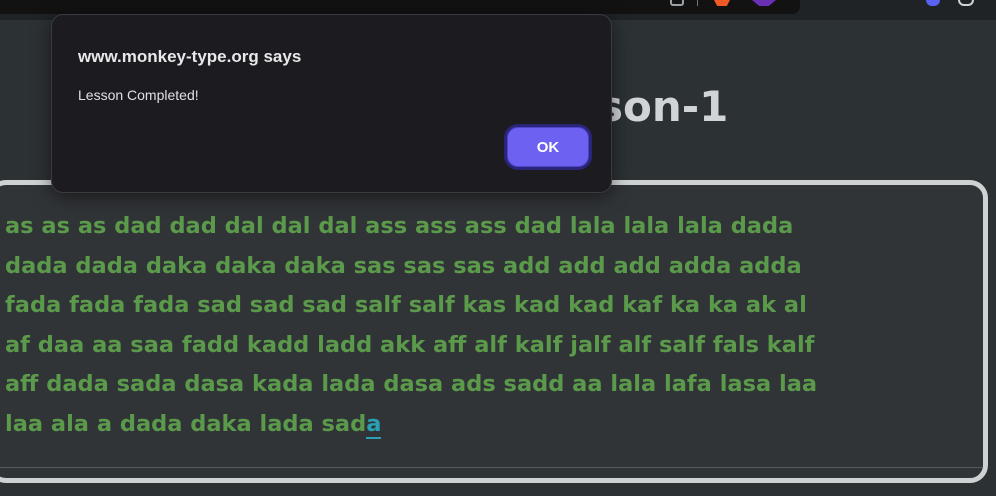 This screenshot has height=496, width=996. Describe the element at coordinates (663, 106) in the screenshot. I see `page-title: son-1` at that location.